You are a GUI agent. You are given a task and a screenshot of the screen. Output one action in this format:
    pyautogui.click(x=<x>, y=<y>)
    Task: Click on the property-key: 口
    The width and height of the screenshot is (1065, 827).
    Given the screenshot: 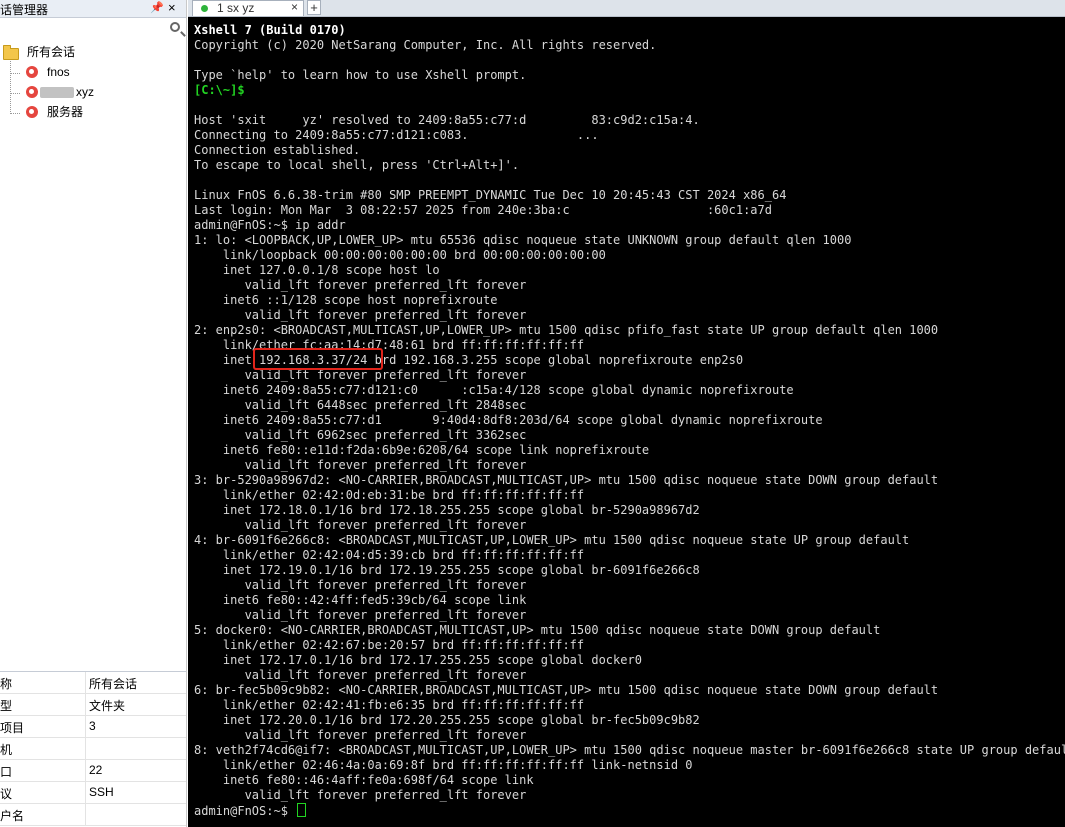 What is the action you would take?
    pyautogui.click(x=6, y=772)
    